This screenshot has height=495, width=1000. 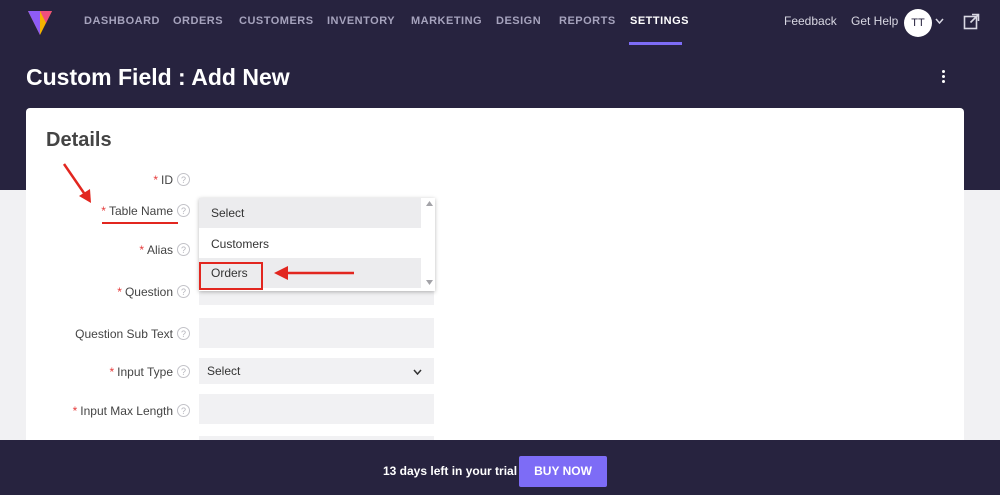 I want to click on nav-settings: SETTINGS, so click(x=659, y=21).